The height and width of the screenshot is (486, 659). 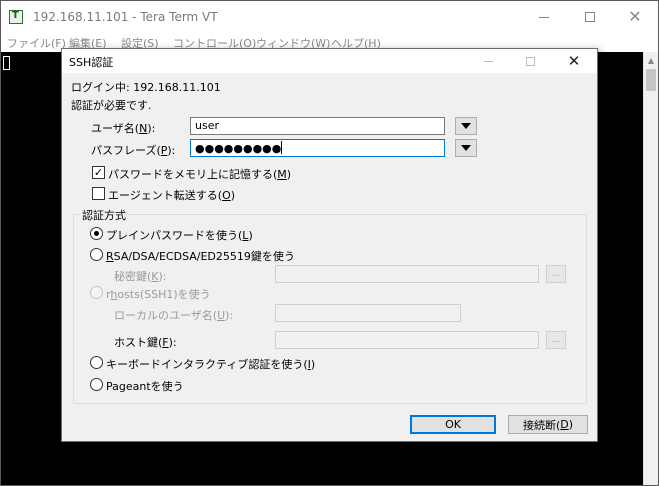 What do you see at coordinates (282, 147) in the screenshot?
I see `text-caret` at bounding box center [282, 147].